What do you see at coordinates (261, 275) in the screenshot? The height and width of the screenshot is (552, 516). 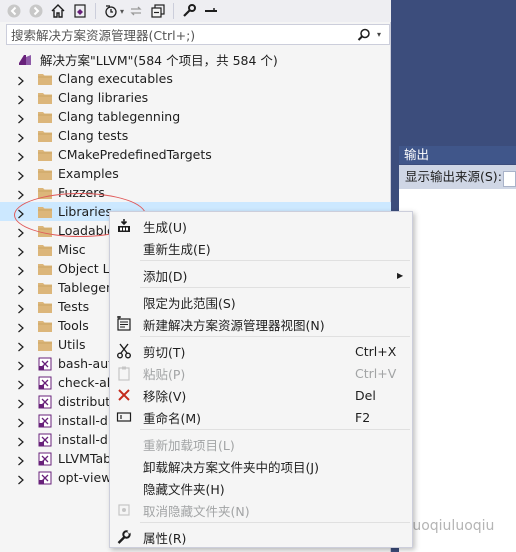 I see `menu-item-add: 添加(D) ▶` at bounding box center [261, 275].